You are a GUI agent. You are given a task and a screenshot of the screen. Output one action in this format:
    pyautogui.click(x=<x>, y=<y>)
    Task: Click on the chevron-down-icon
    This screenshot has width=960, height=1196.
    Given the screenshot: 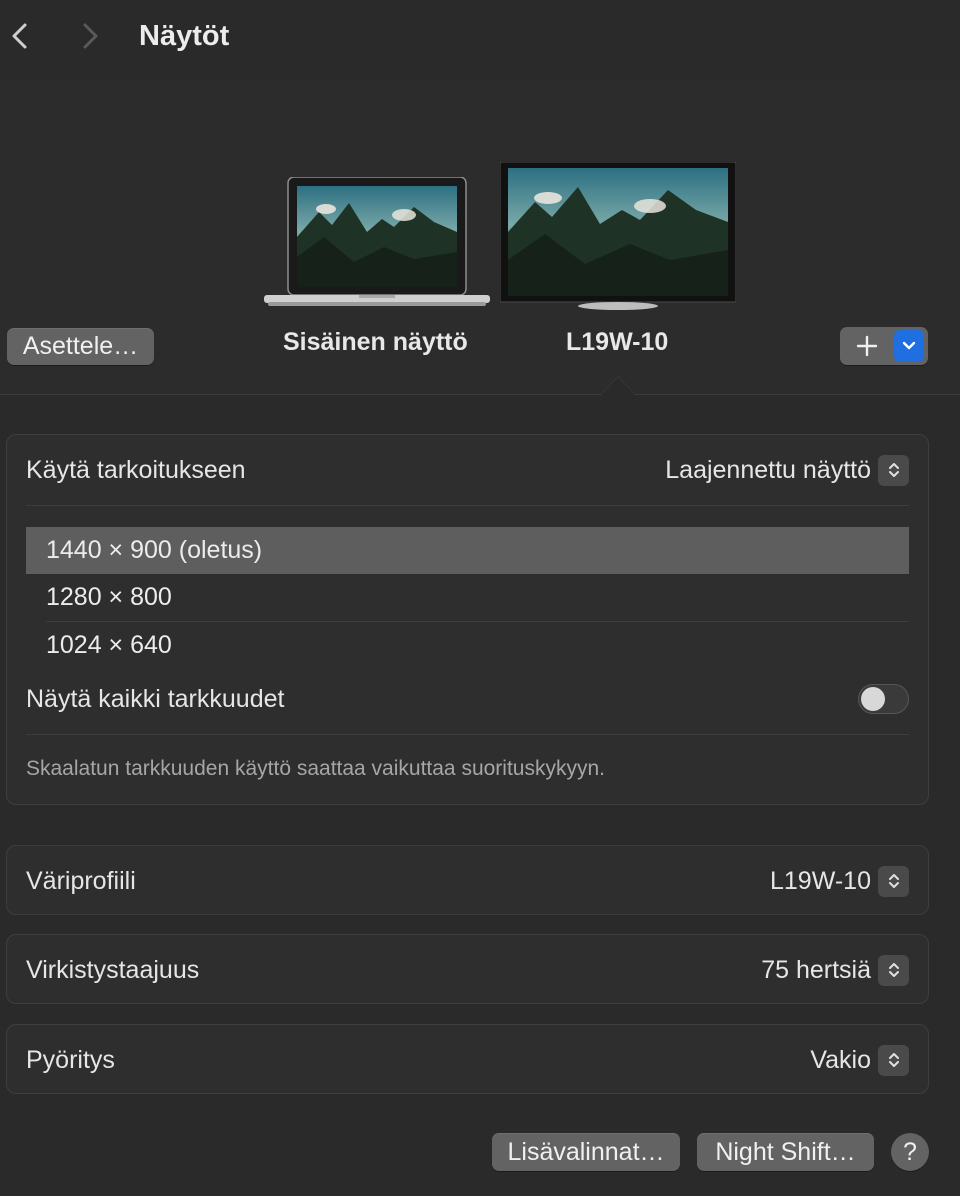 What is the action you would take?
    pyautogui.click(x=909, y=345)
    